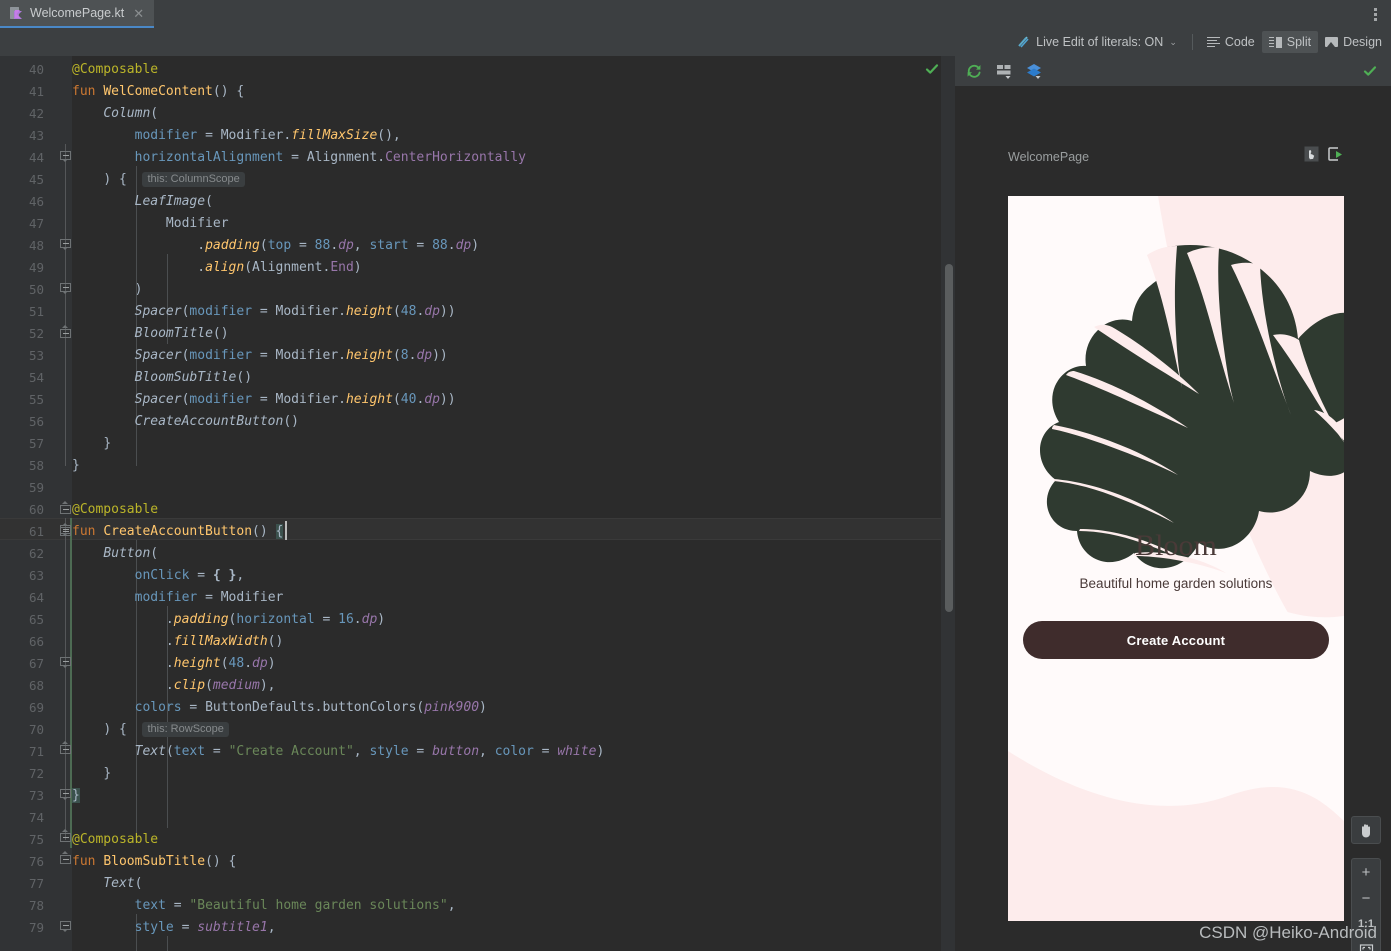 The height and width of the screenshot is (951, 1391). I want to click on line-number: 48, so click(36, 245).